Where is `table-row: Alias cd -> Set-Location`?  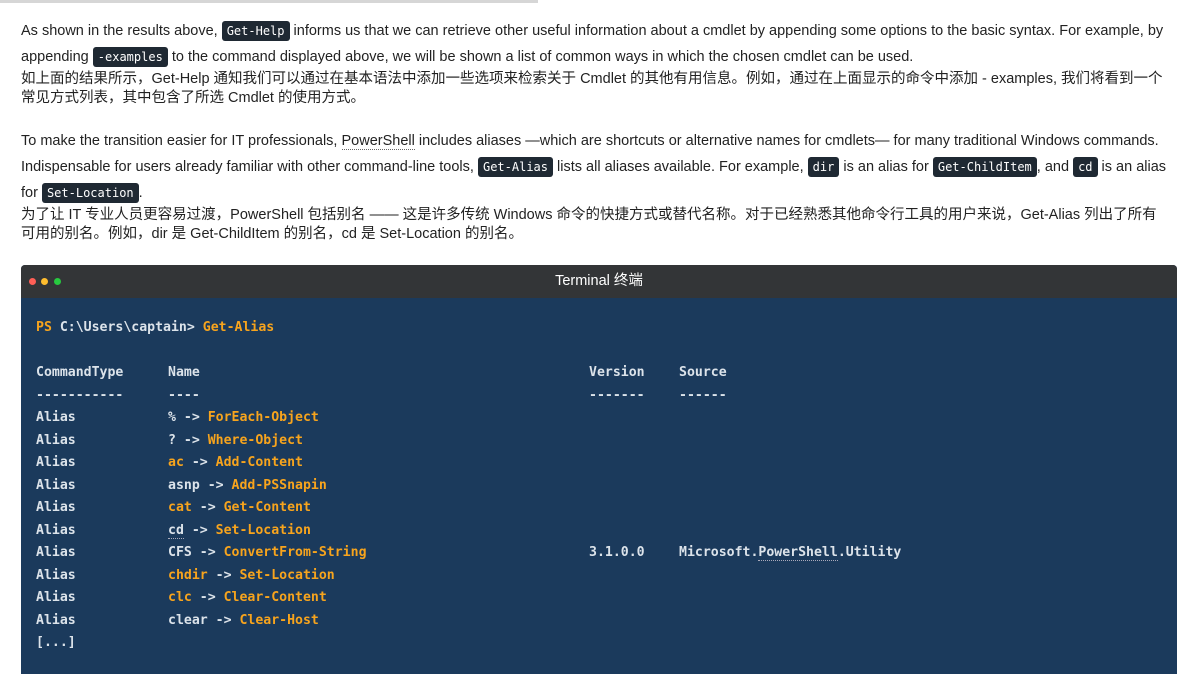 table-row: Alias cd -> Set-Location is located at coordinates (606, 531).